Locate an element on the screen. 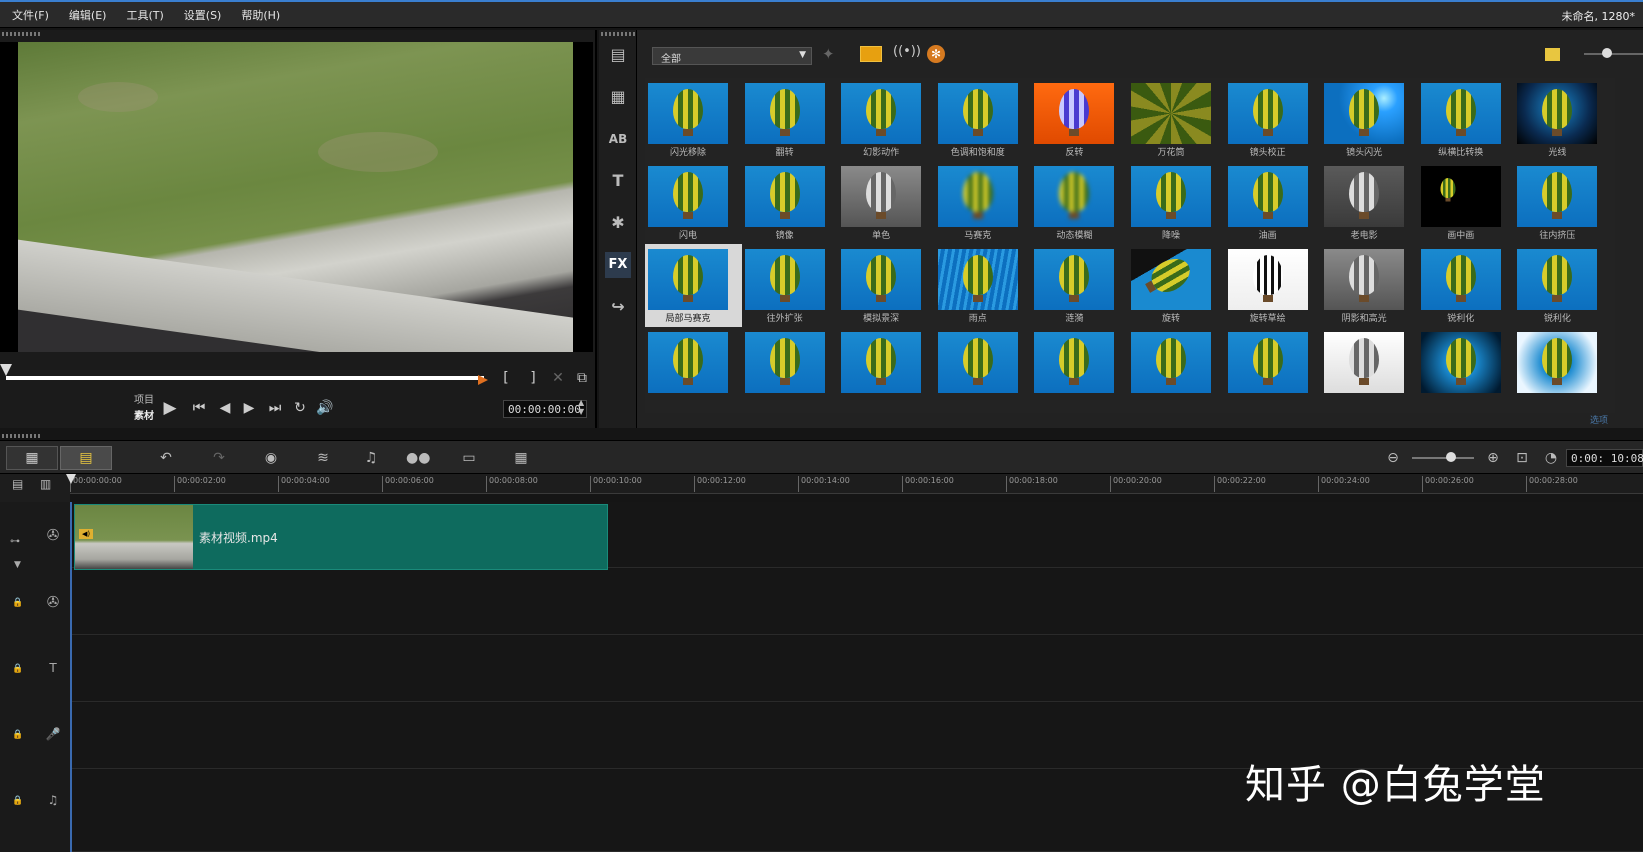 The image size is (1643, 852). overlay-track-icon: ✇ is located at coordinates (53, 602).